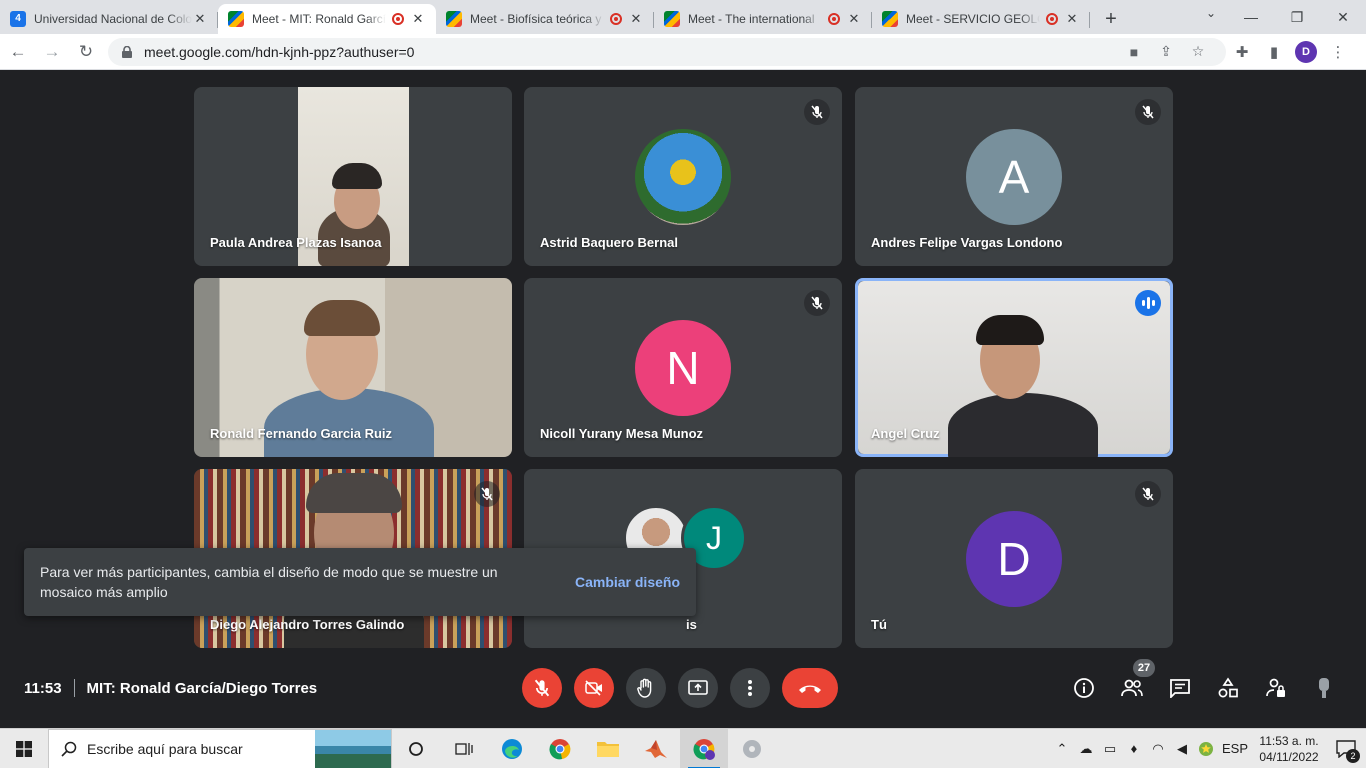 The height and width of the screenshot is (768, 1366). What do you see at coordinates (1343, 17) in the screenshot?
I see `window-close-icon: ✕` at bounding box center [1343, 17].